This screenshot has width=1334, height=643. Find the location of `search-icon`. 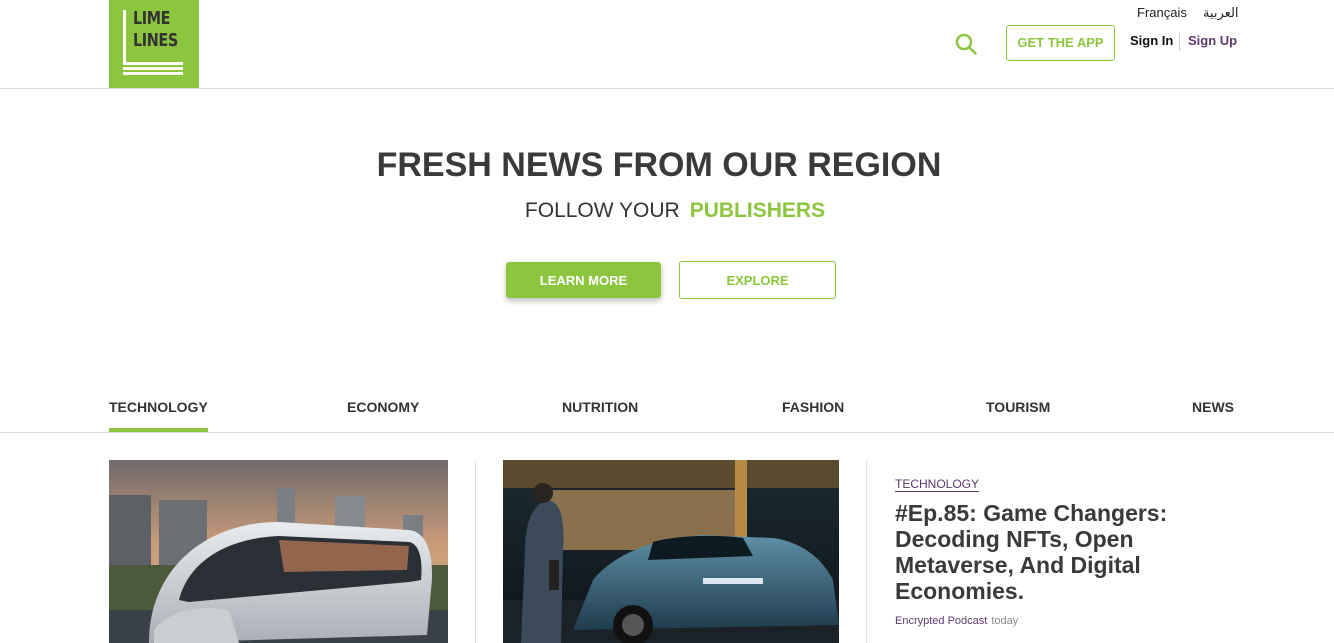

search-icon is located at coordinates (966, 44).